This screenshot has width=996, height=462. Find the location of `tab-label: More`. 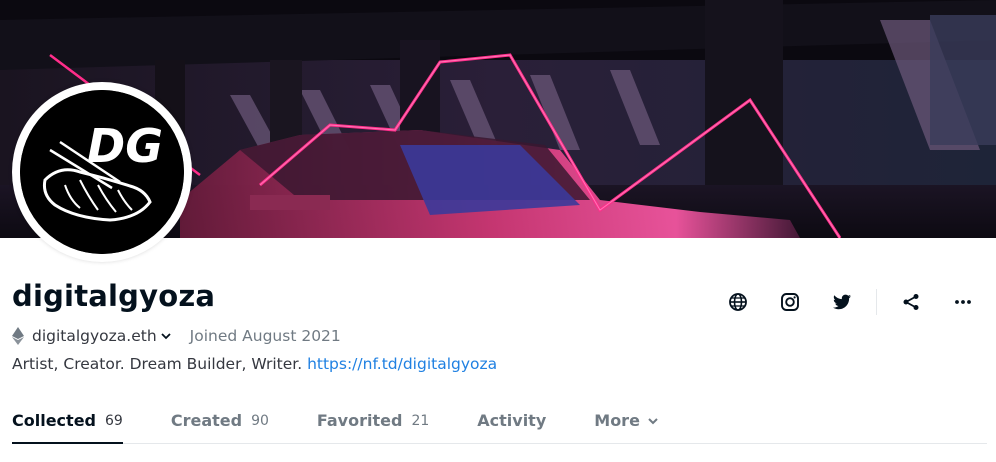

tab-label: More is located at coordinates (617, 420).